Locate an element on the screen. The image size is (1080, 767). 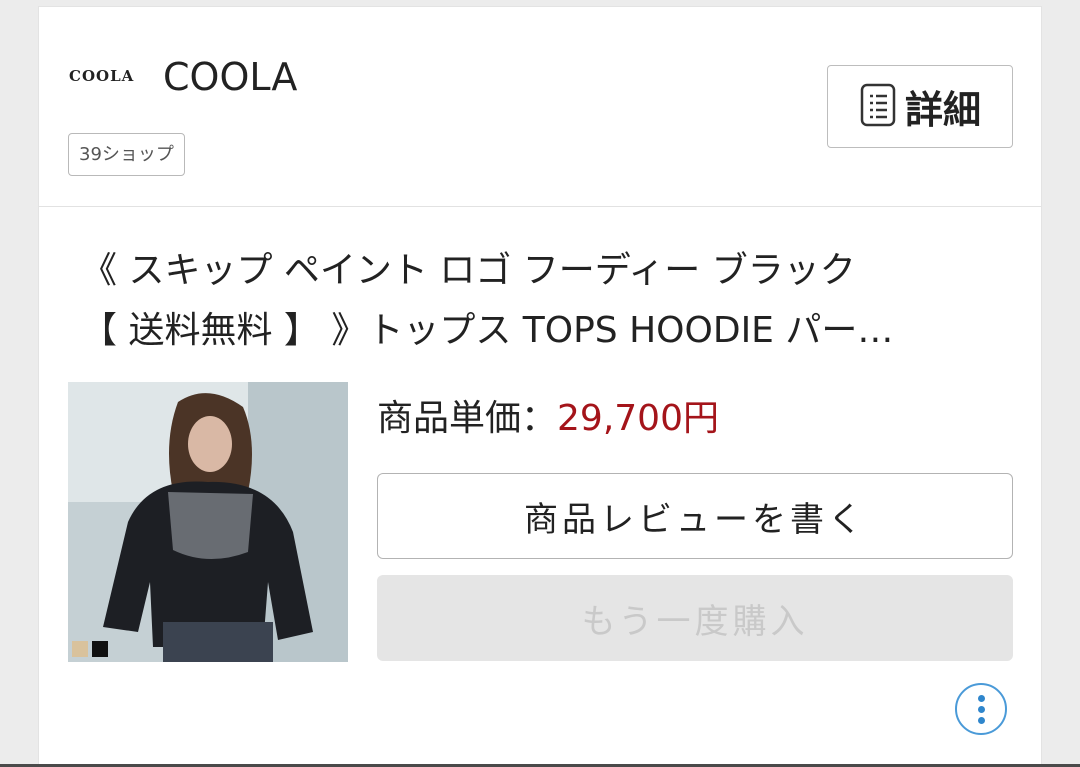
more-options-button is located at coordinates (981, 709).